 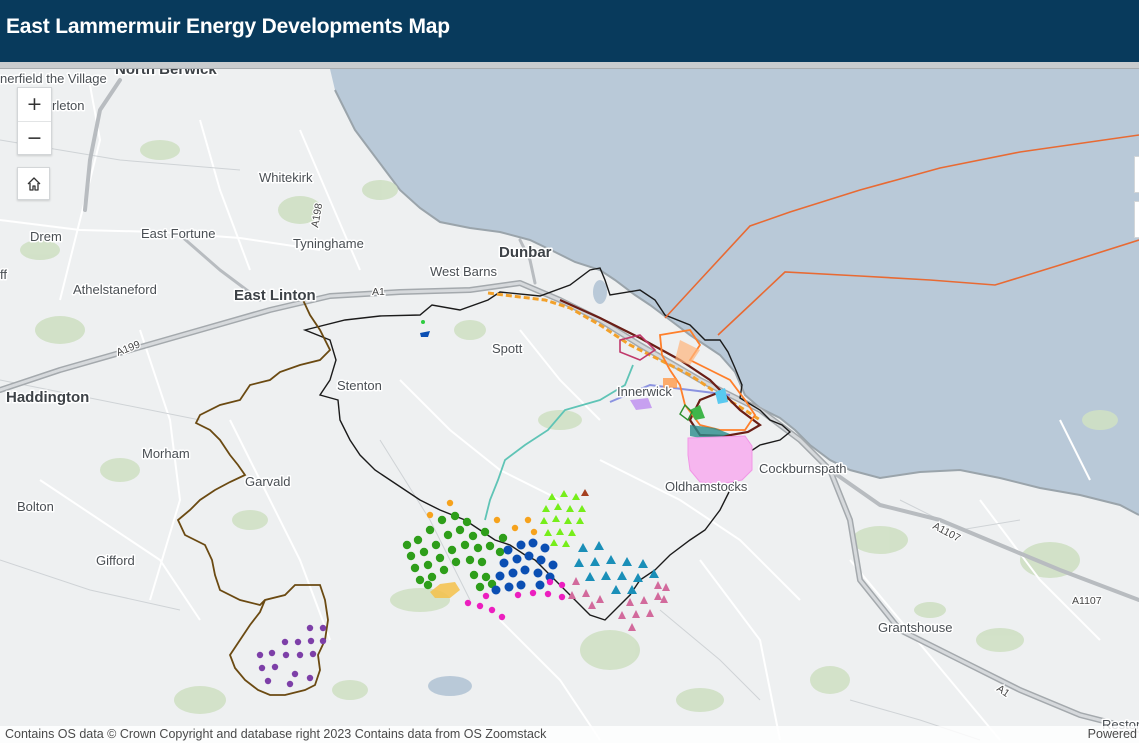 I want to click on place-spott: Spott, so click(x=507, y=348).